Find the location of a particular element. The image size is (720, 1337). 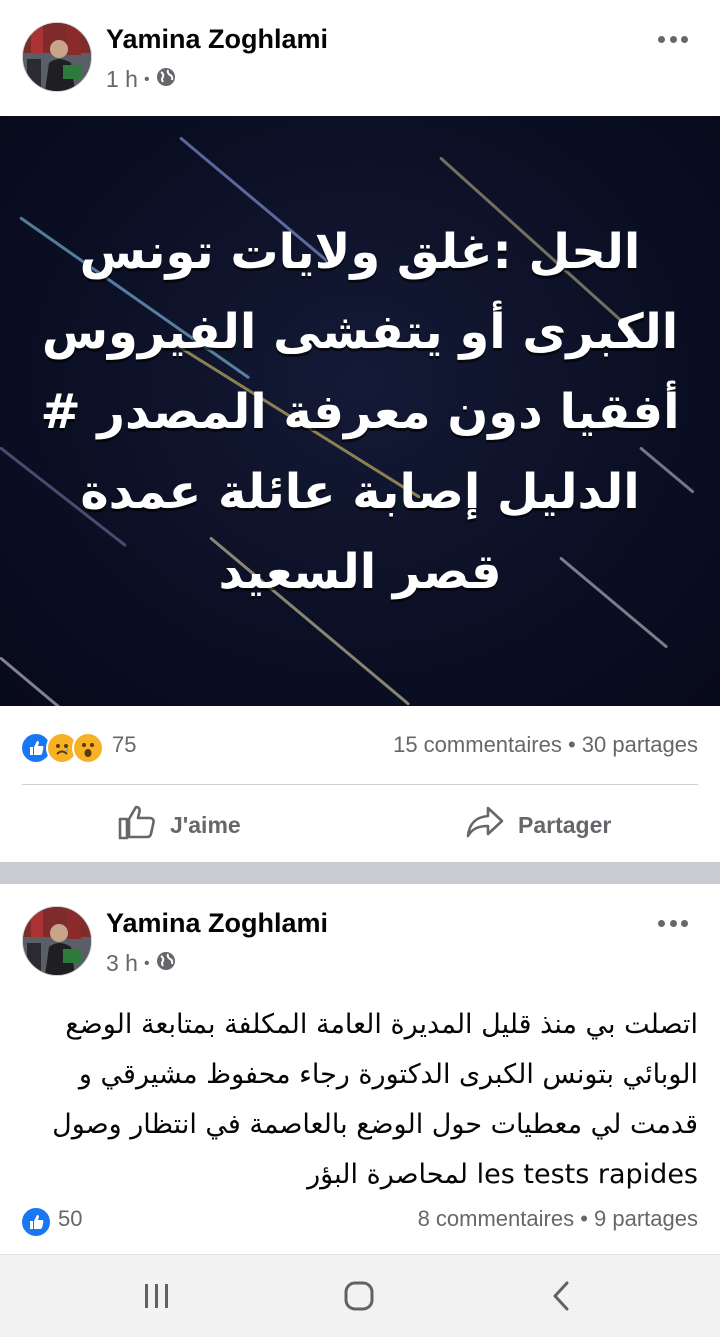

wow-icon is located at coordinates (88, 748).